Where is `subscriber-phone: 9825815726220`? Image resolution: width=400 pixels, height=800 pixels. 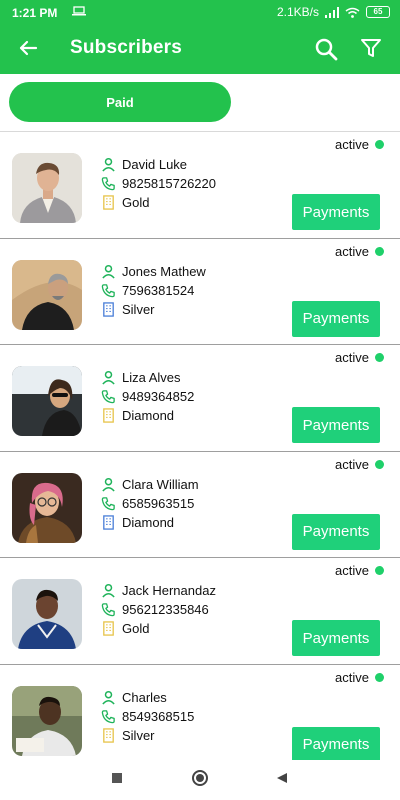
subscriber-phone: 9825815726220 is located at coordinates (169, 183).